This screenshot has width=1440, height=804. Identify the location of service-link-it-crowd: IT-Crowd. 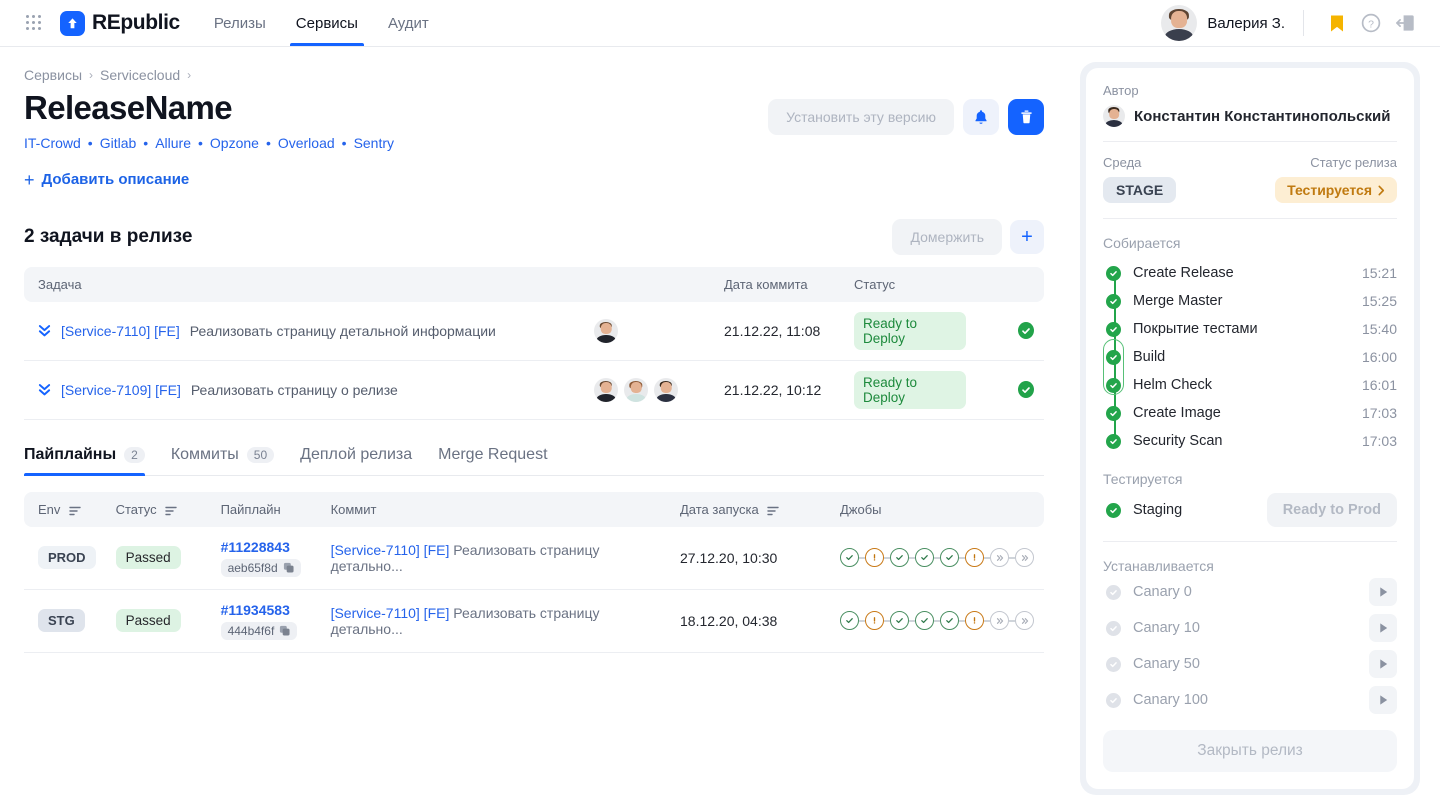
(52, 143).